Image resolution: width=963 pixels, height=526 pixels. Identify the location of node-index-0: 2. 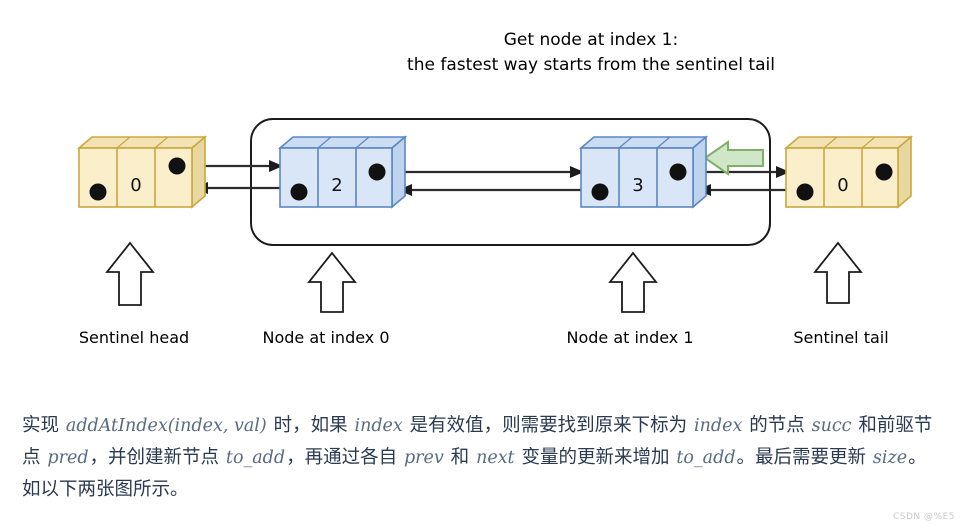
(342, 172).